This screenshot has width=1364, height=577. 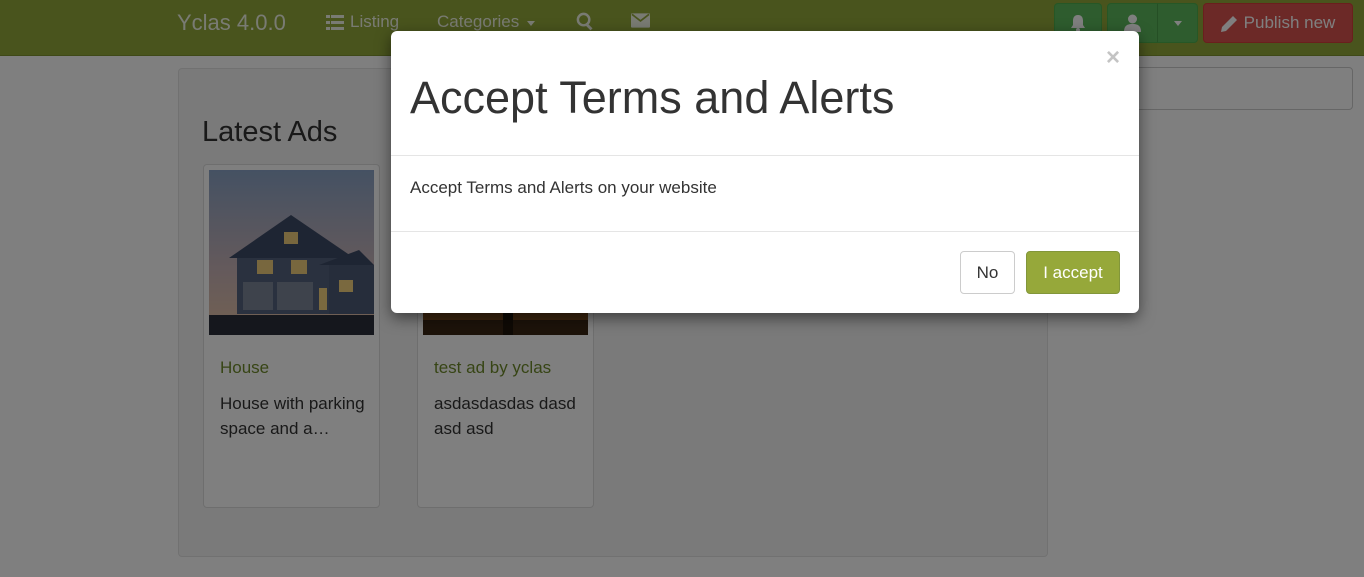 What do you see at coordinates (563, 187) in the screenshot?
I see `modal-body-text: Accept Terms and Alerts on your website` at bounding box center [563, 187].